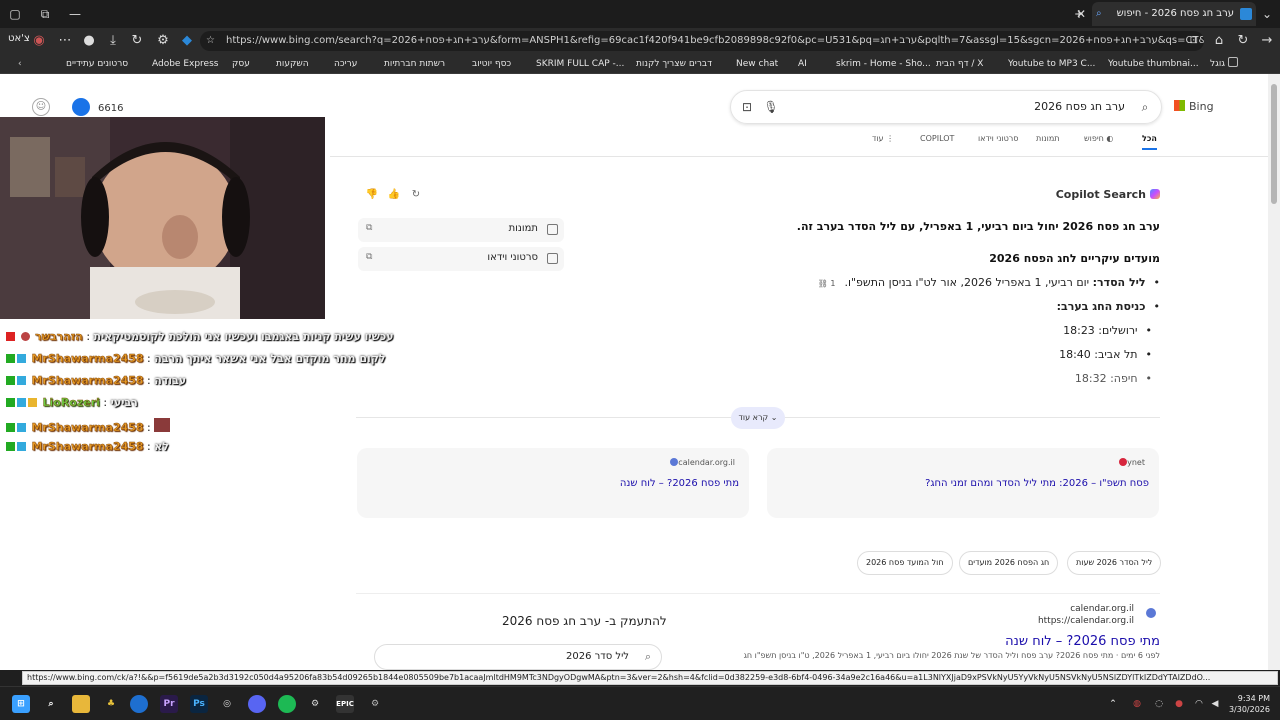  I want to click on volume-icon: ◀, so click(1215, 704).